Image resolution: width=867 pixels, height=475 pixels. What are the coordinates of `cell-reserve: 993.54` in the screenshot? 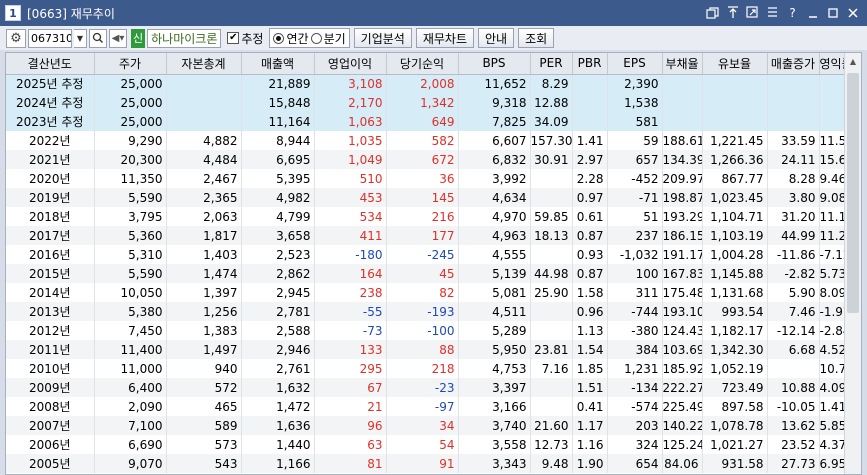 It's located at (735, 311).